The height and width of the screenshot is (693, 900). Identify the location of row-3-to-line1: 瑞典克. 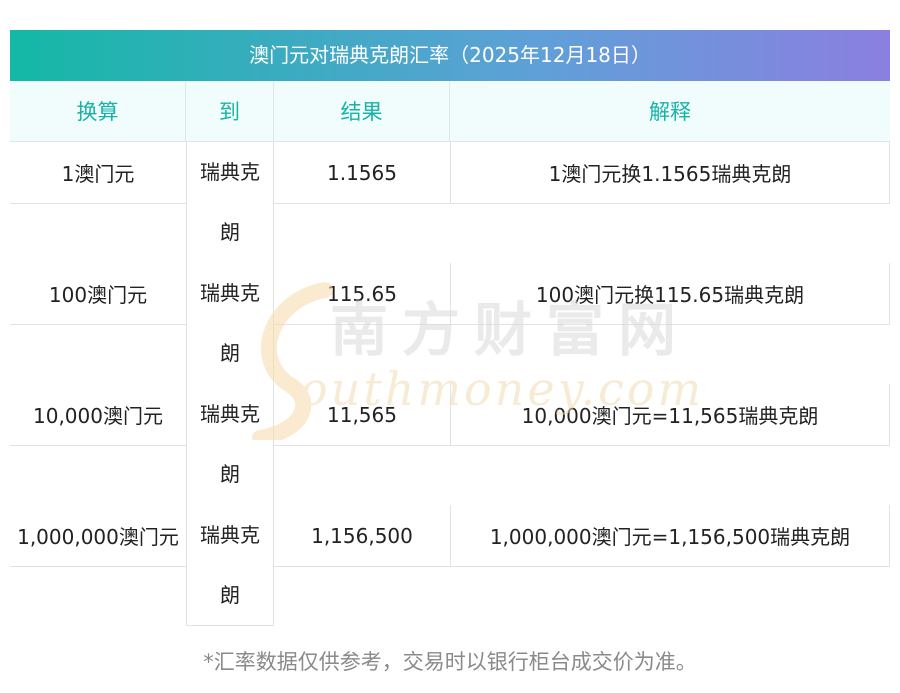
(230, 414).